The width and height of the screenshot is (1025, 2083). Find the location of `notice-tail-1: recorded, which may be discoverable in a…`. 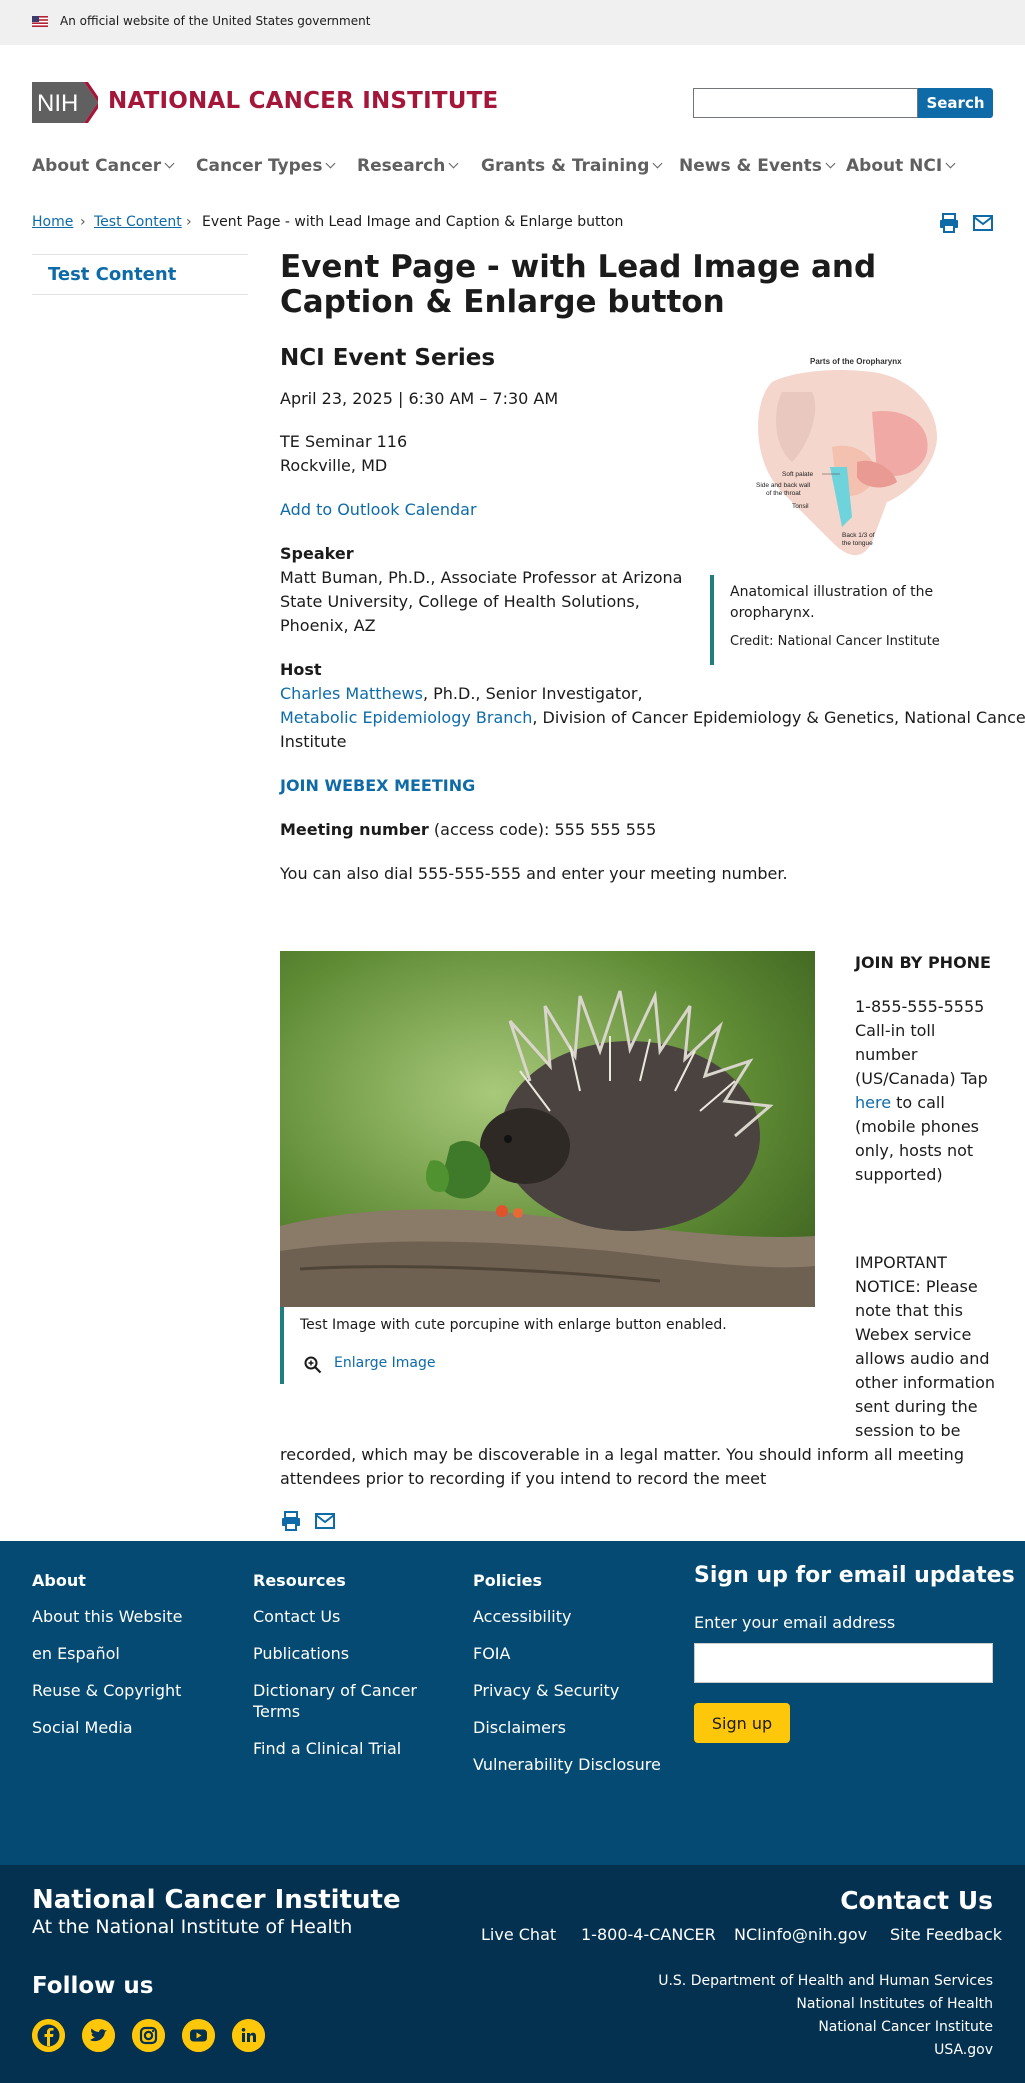

notice-tail-1: recorded, which may be discoverable in a… is located at coordinates (622, 1454).